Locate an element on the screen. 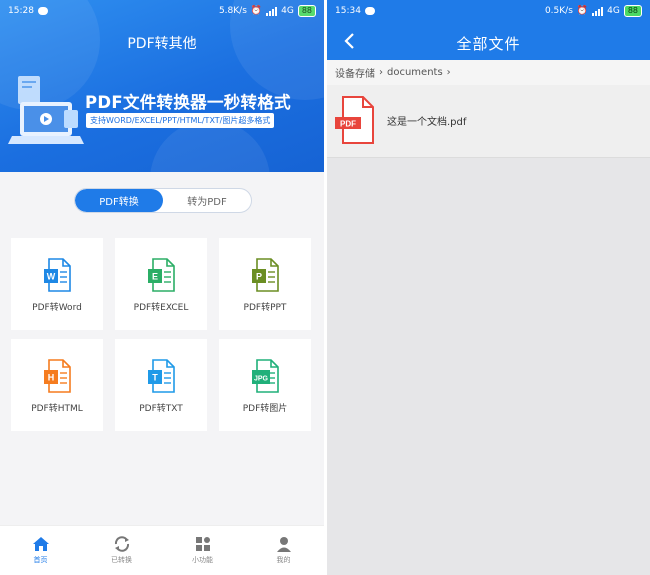 The height and width of the screenshot is (575, 650). tab-to-pdf: 转为PDF is located at coordinates (207, 200).